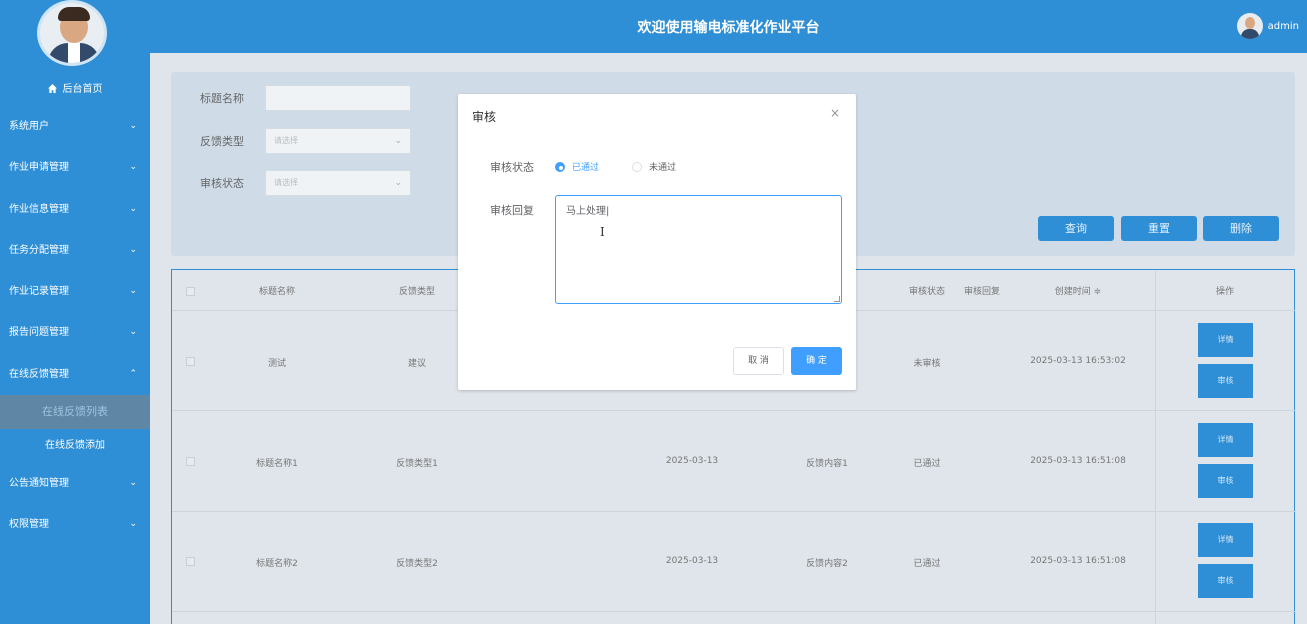 The width and height of the screenshot is (1307, 624). What do you see at coordinates (286, 140) in the screenshot?
I see `type-filter-placeholder: 请选择` at bounding box center [286, 140].